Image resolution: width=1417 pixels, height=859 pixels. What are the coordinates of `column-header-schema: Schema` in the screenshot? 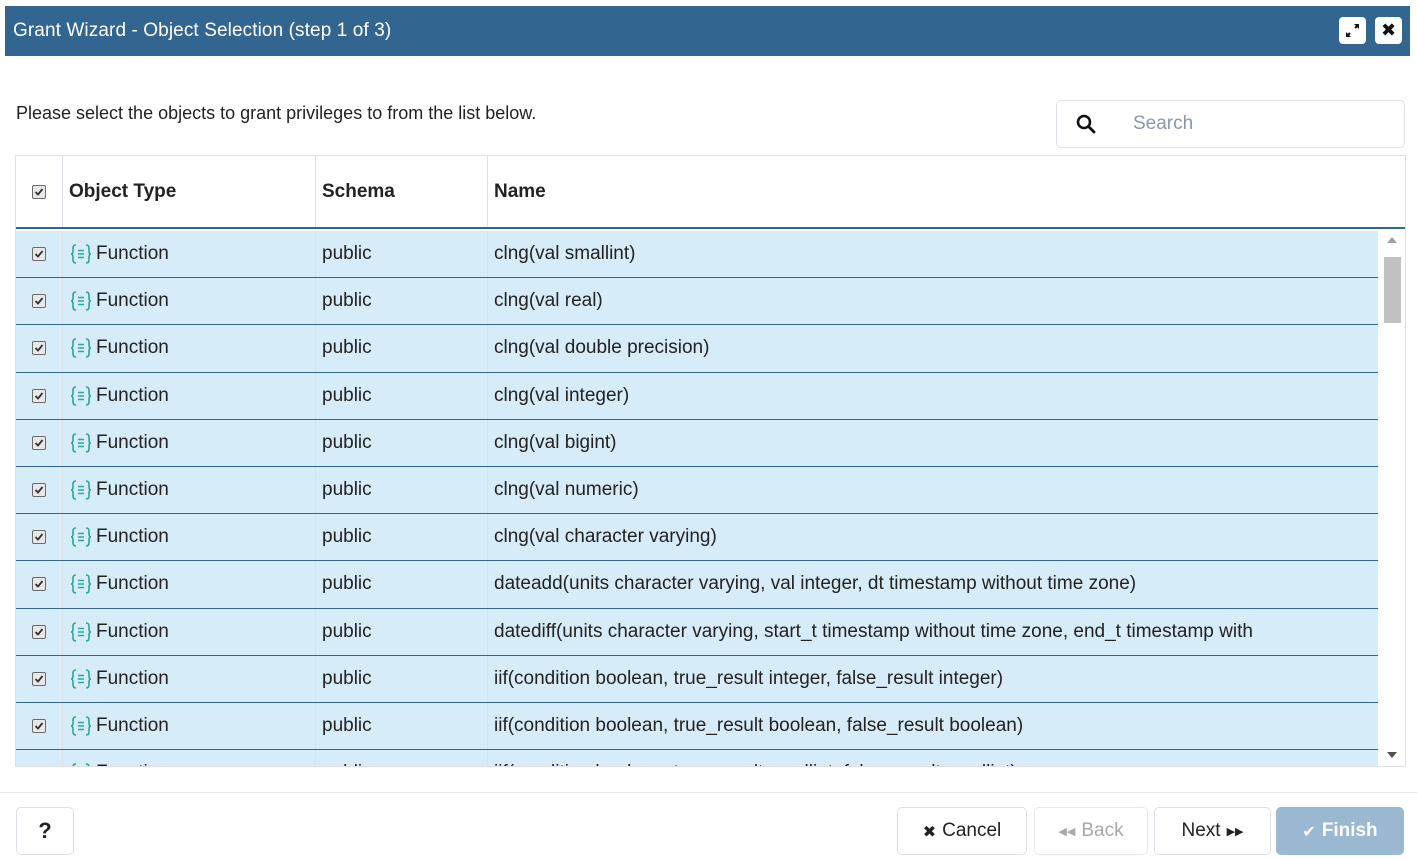 It's located at (402, 191).